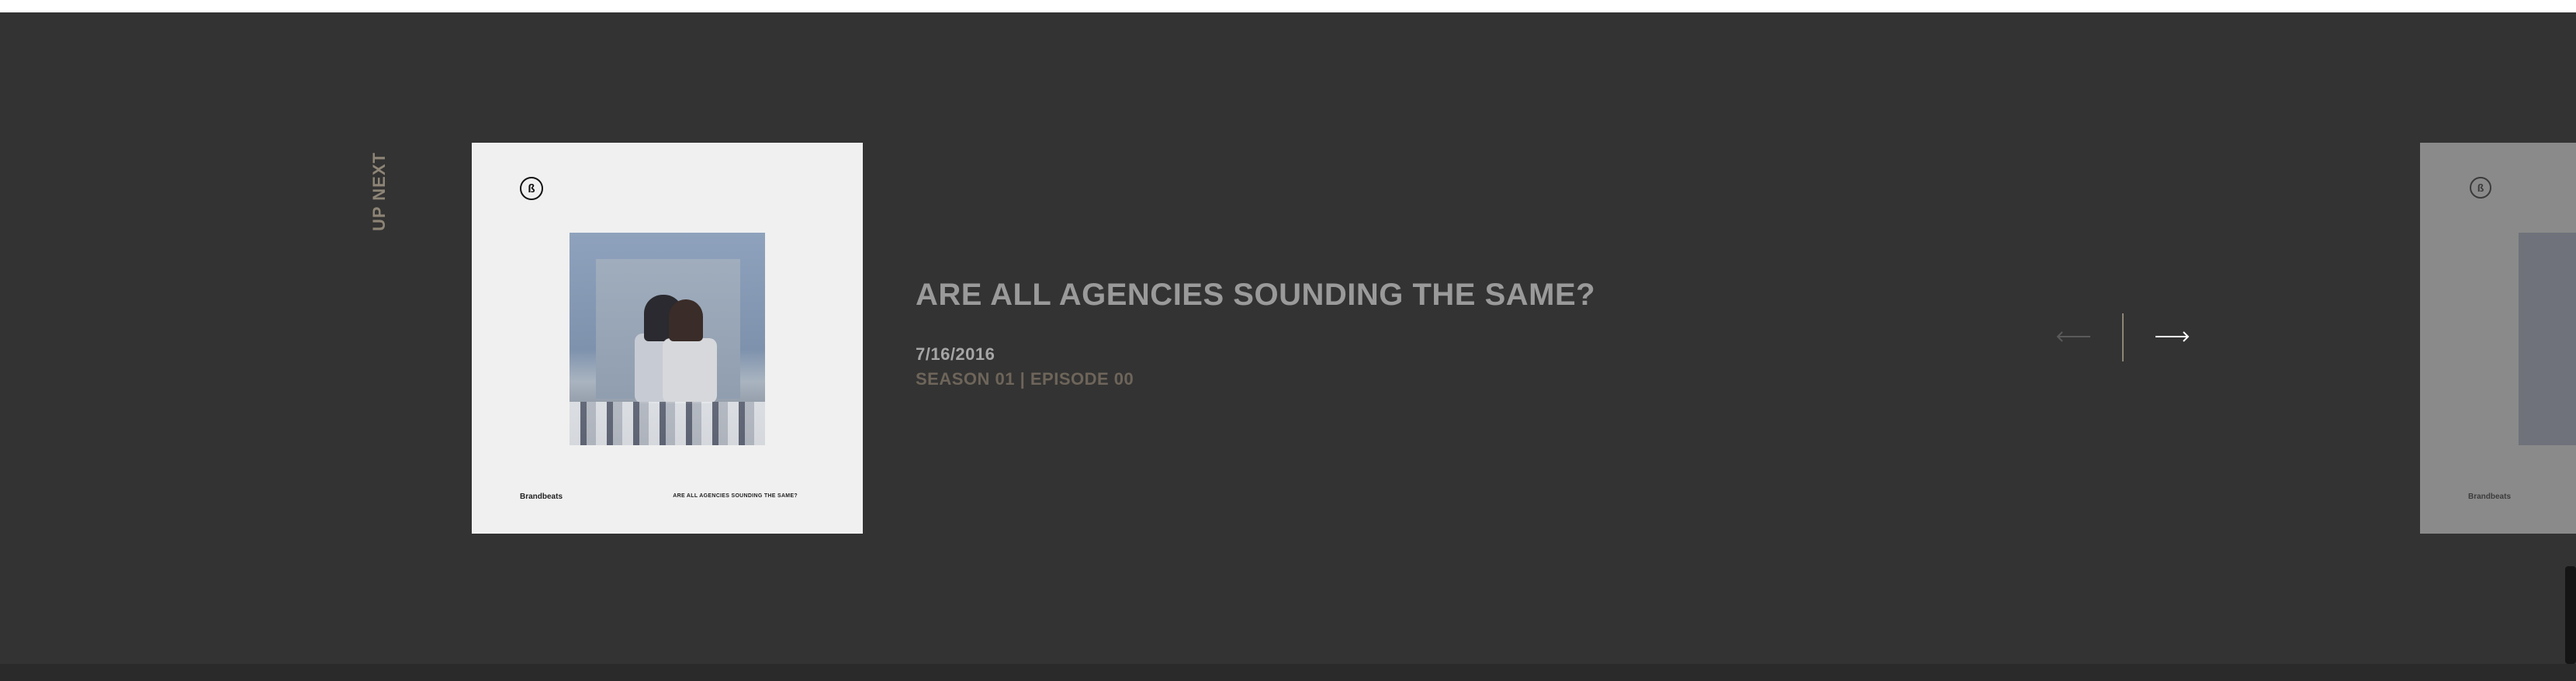 The image size is (2576, 681). What do you see at coordinates (690, 370) in the screenshot?
I see `artwork-figure-body-right` at bounding box center [690, 370].